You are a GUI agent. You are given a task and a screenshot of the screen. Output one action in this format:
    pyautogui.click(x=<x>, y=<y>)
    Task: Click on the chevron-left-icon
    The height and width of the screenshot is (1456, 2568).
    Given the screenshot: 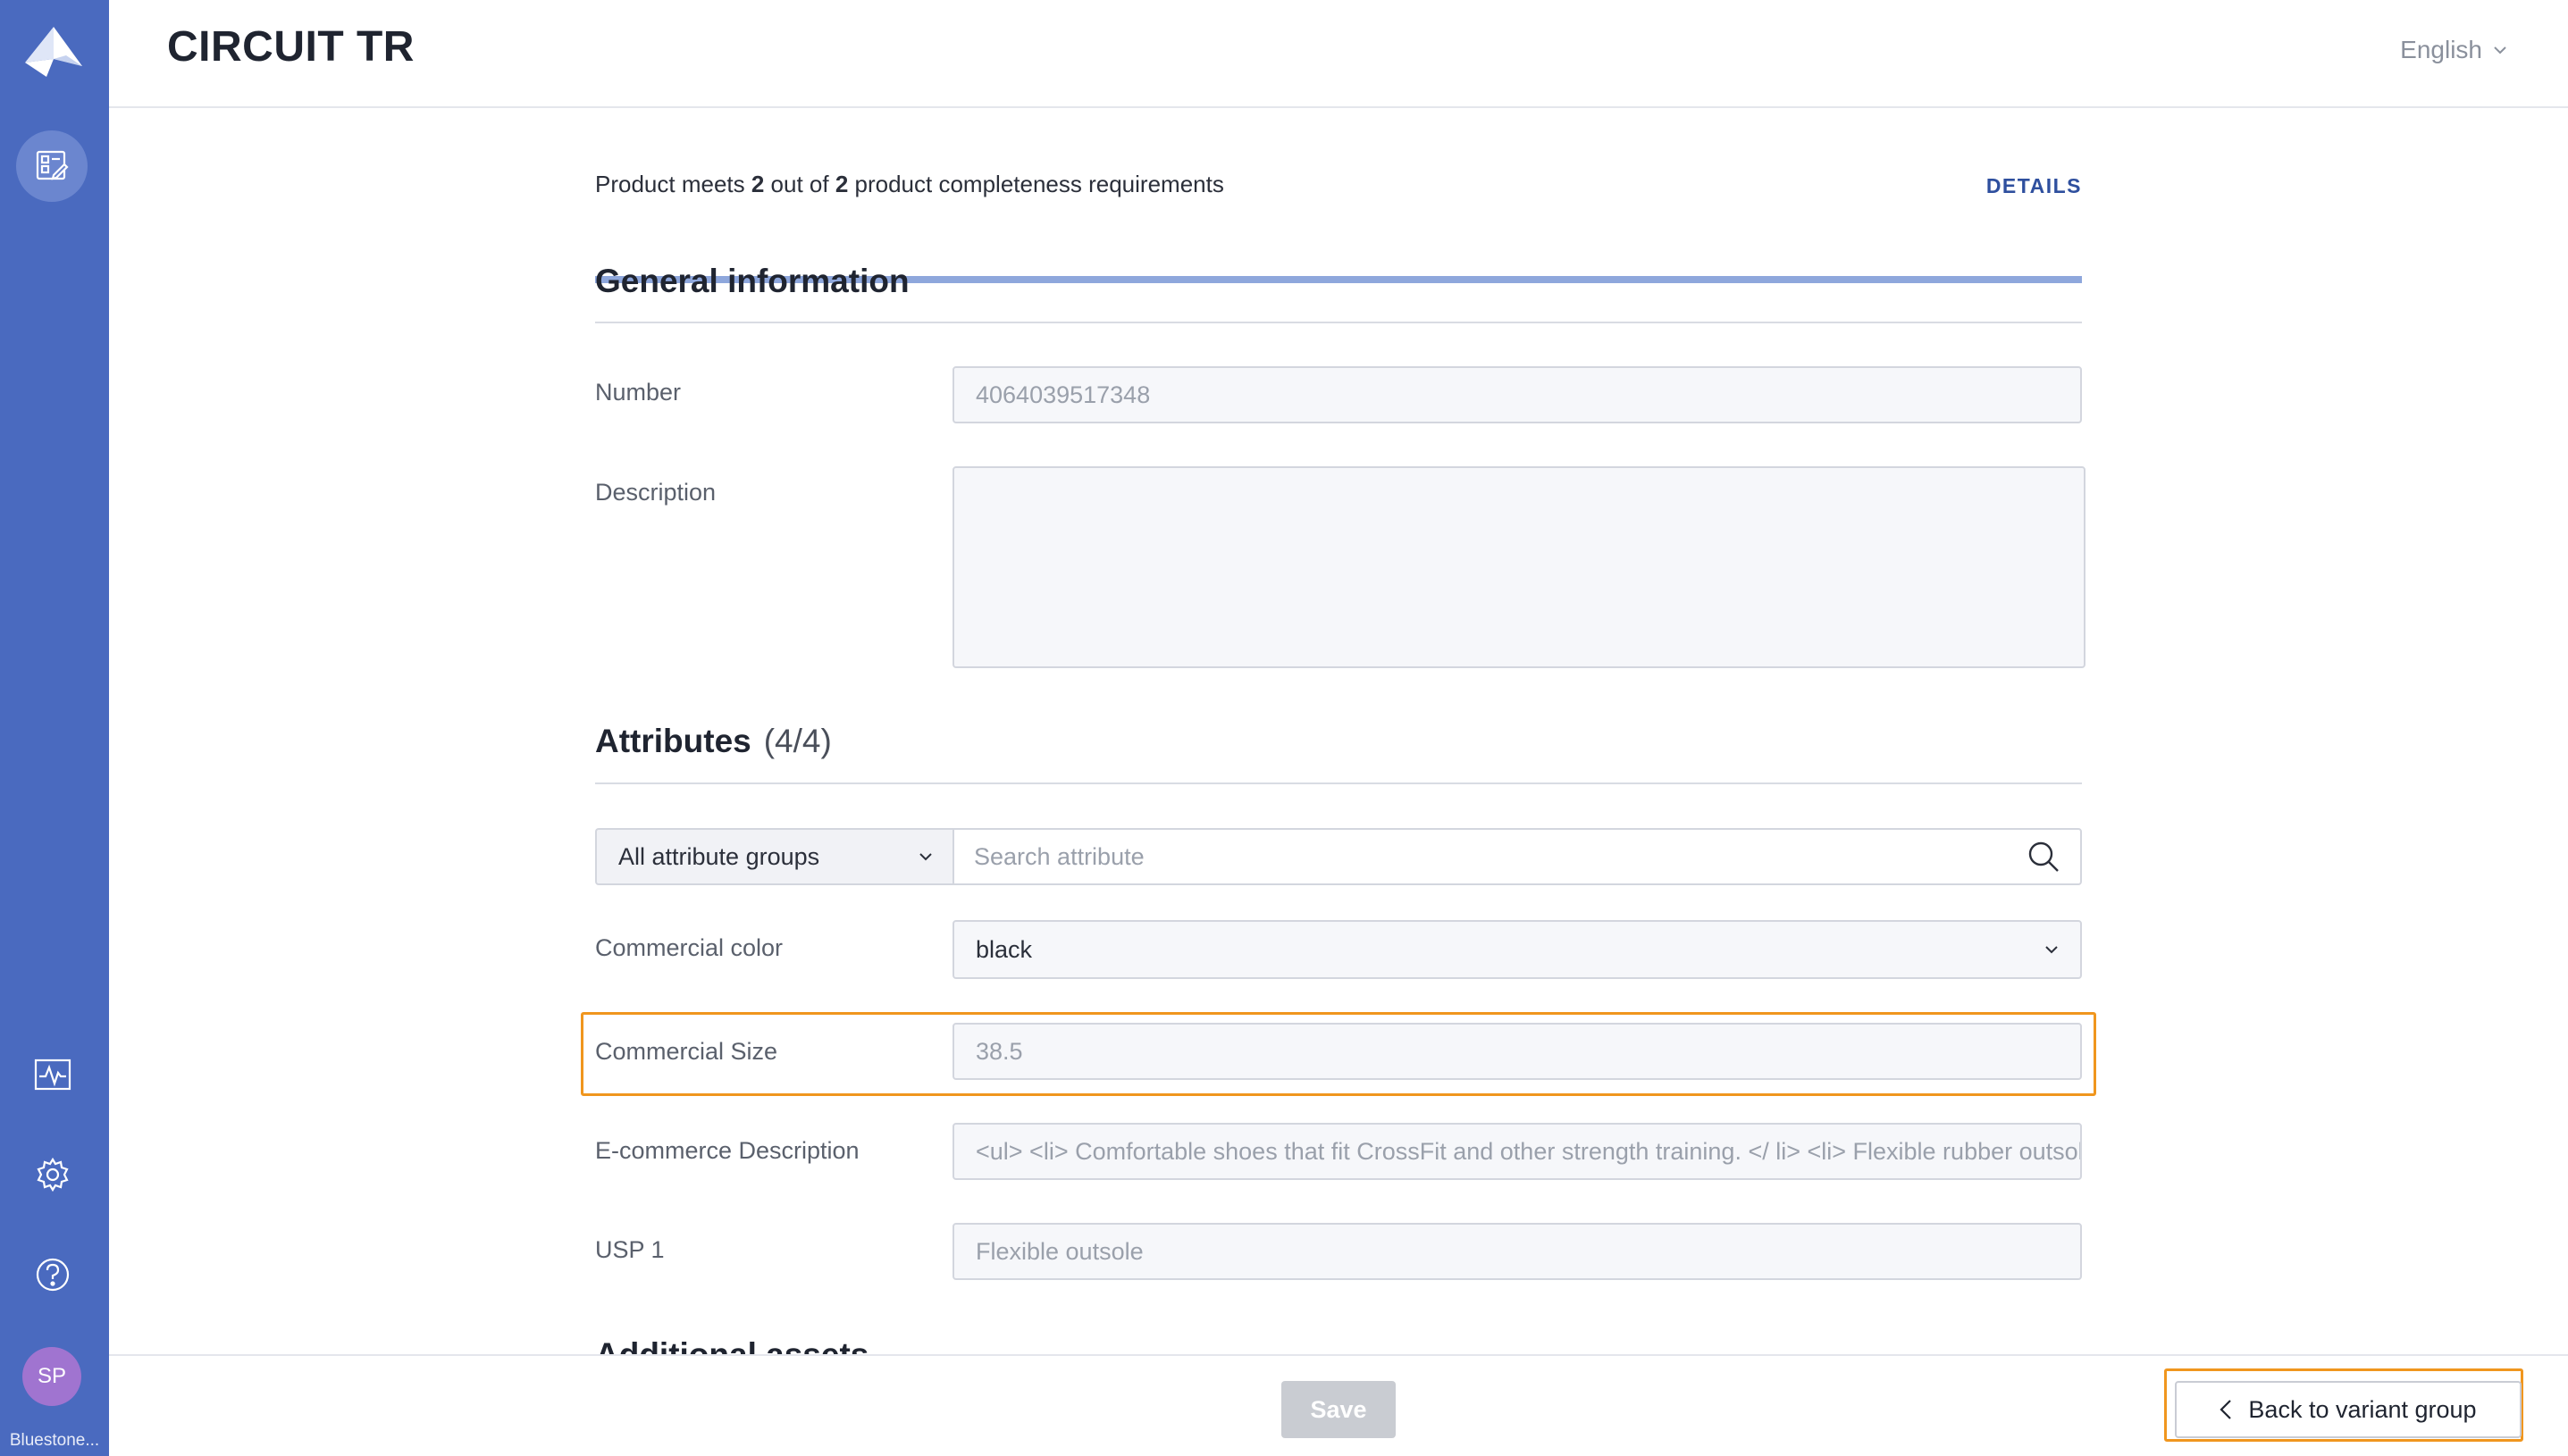 What is the action you would take?
    pyautogui.click(x=2226, y=1409)
    